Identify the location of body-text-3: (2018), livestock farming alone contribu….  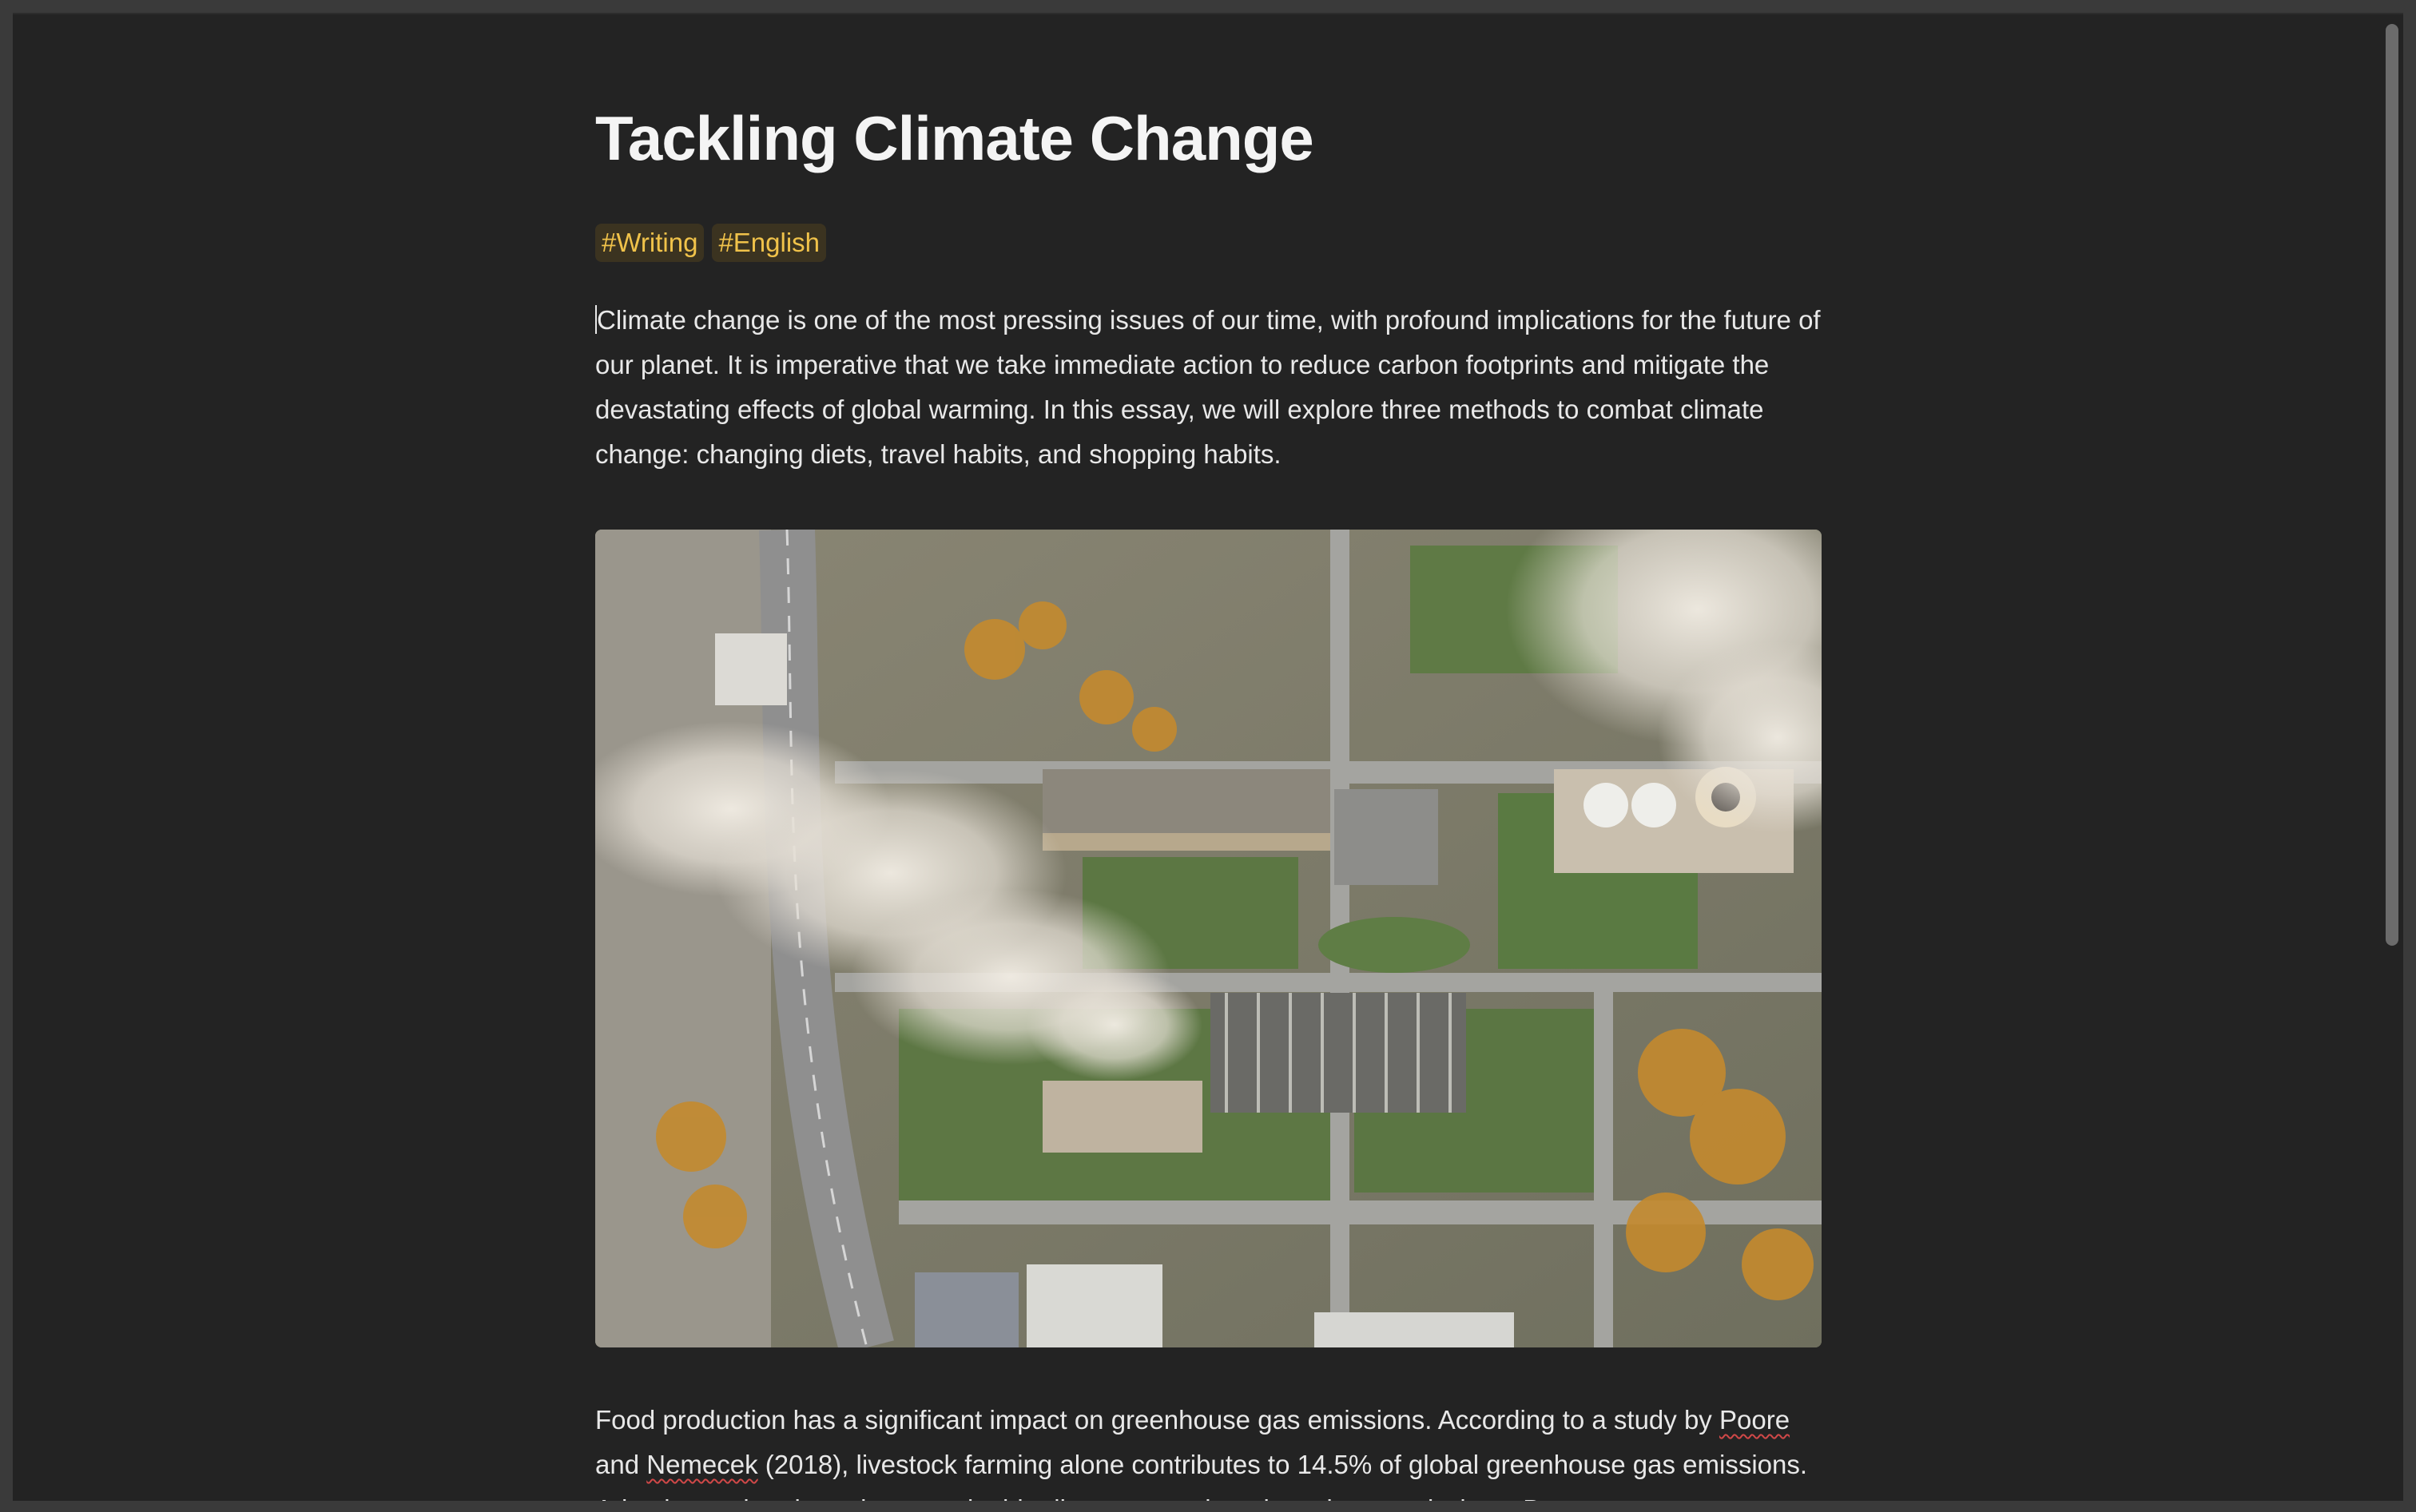
(1201, 1475).